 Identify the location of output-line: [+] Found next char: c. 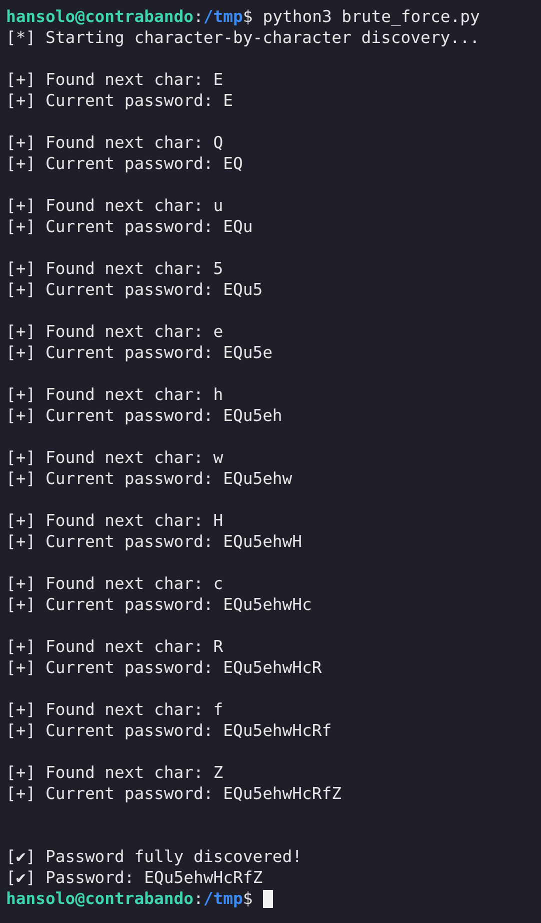
(115, 583).